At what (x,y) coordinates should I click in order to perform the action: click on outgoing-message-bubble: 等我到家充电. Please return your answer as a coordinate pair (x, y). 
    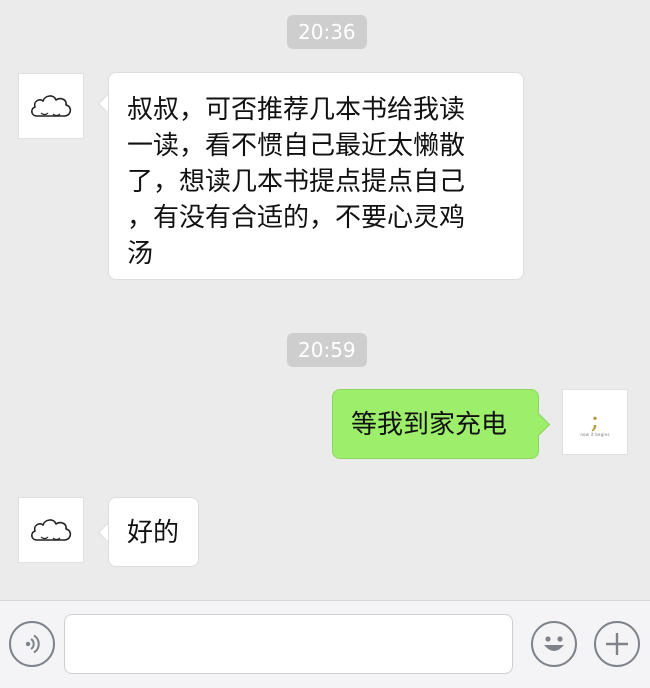
    Looking at the image, I should click on (435, 424).